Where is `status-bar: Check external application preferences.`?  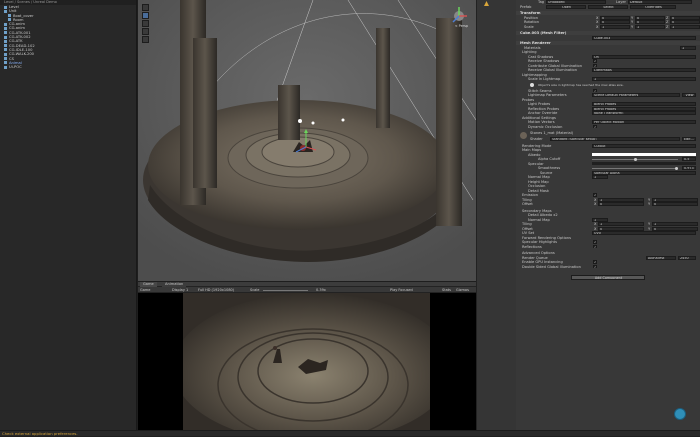
status-bar: Check external application preferences. is located at coordinates (350, 433).